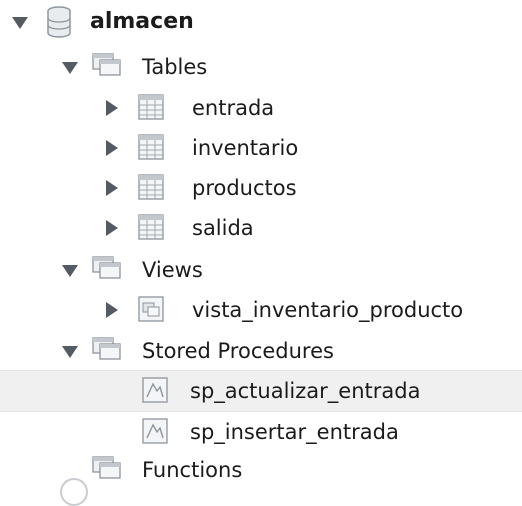  Describe the element at coordinates (261, 67) in the screenshot. I see `folder-row-tables: Tables` at that location.